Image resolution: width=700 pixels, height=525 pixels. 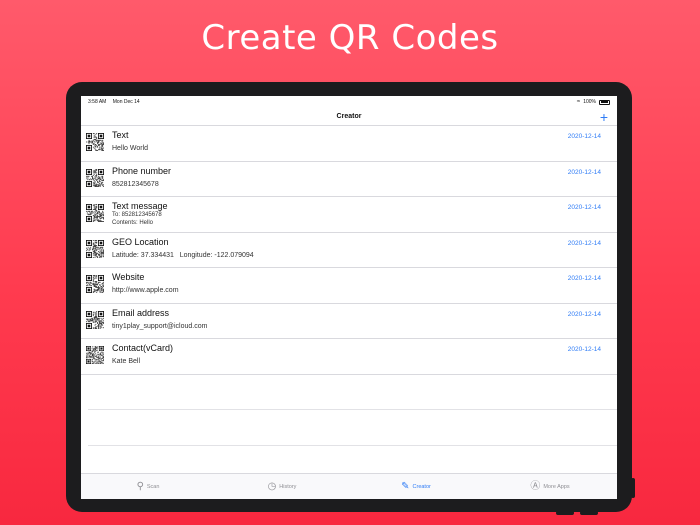 I want to click on item-subtitle: tiny1play_support@icloud.com, so click(x=160, y=326).